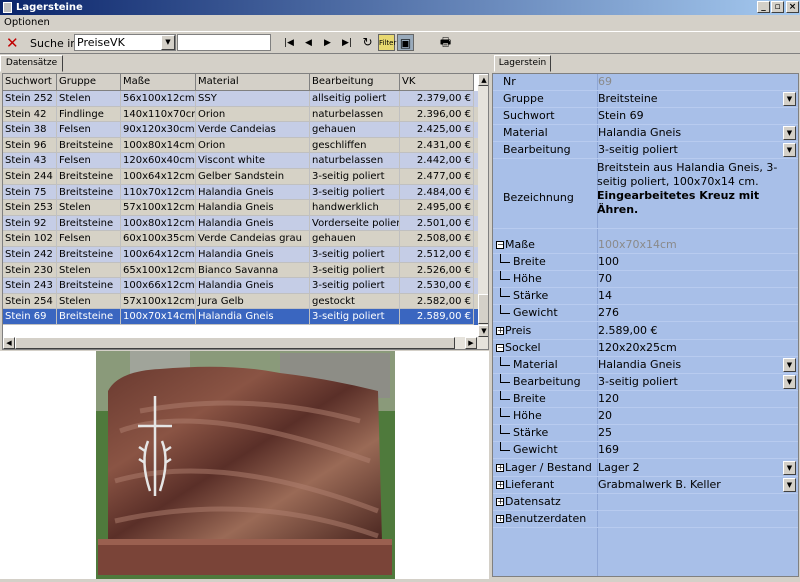  Describe the element at coordinates (645, 263) in the screenshot. I see `prop-masse-breite: Breite 100` at that location.